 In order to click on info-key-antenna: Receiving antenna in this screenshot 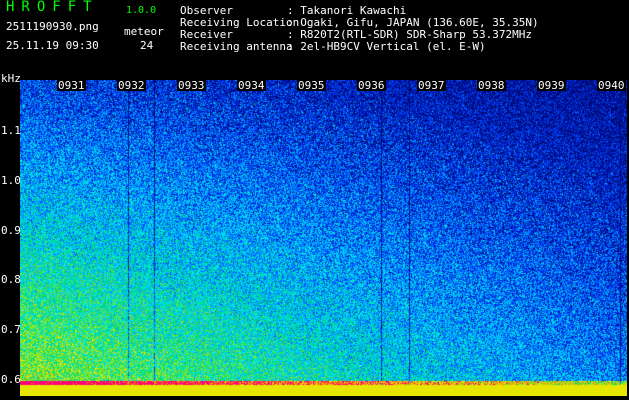, I will do `click(236, 46)`.